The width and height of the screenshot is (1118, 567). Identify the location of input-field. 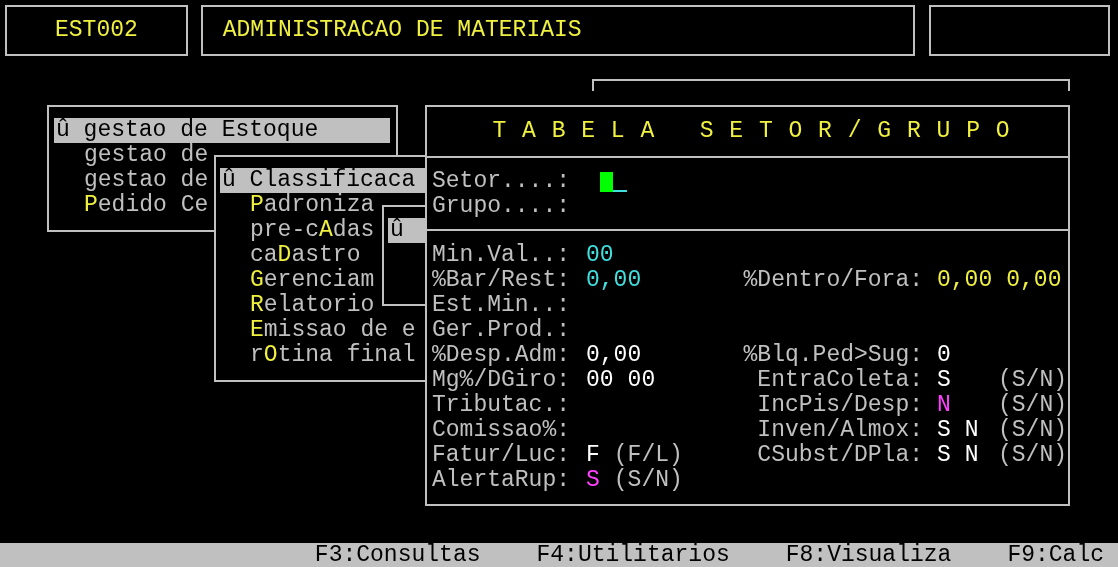
(613, 181).